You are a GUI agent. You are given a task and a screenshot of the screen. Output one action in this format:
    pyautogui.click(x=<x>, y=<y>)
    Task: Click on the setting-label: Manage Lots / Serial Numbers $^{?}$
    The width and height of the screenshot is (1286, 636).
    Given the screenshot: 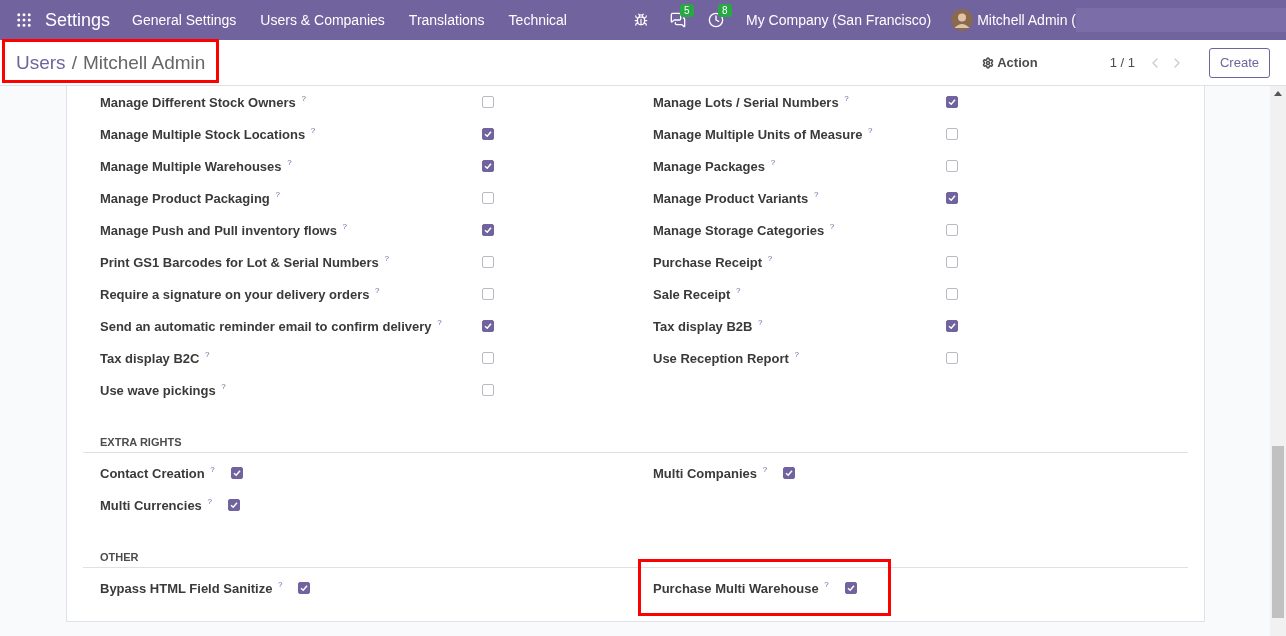 What is the action you would take?
    pyautogui.click(x=751, y=102)
    